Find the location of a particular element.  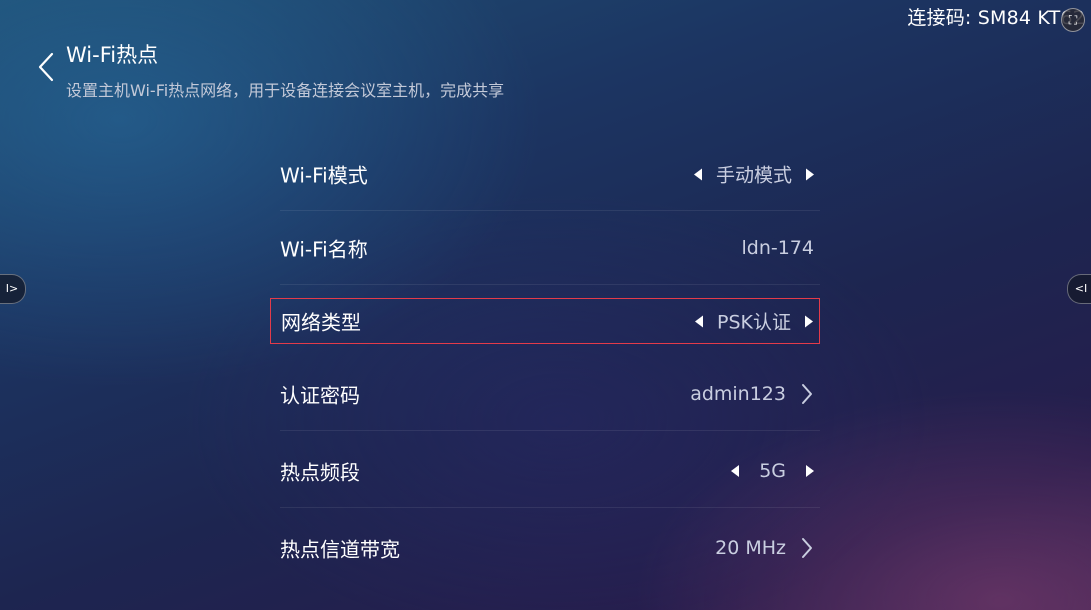

setting-label: Wi-Fi模式 is located at coordinates (324, 175).